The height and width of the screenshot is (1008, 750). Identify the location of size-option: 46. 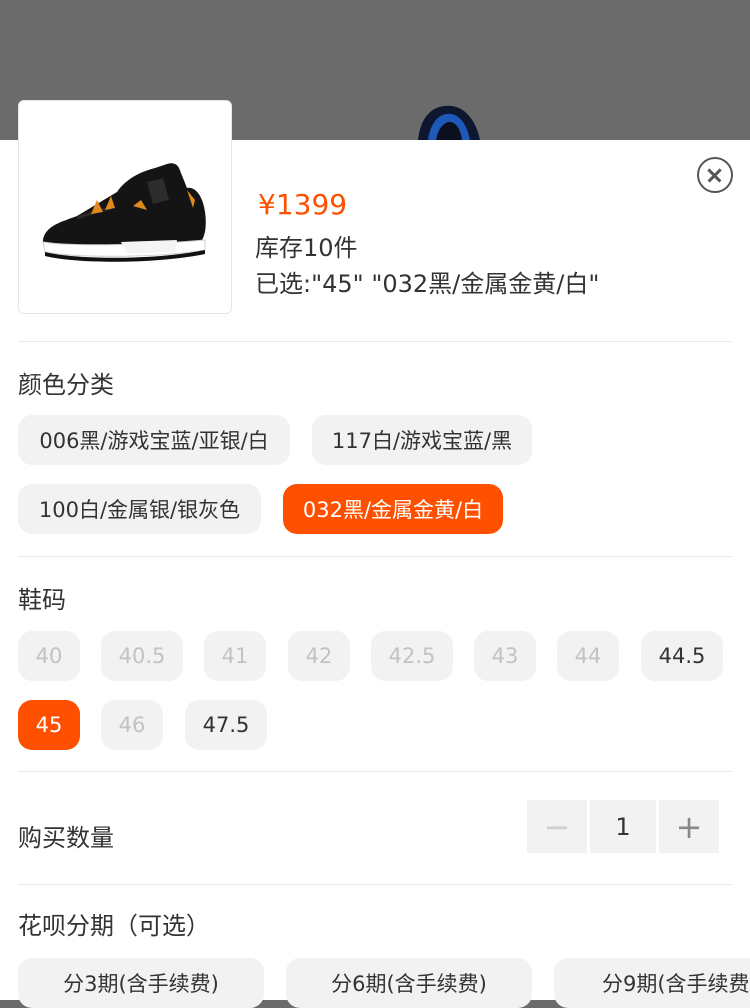
(132, 725).